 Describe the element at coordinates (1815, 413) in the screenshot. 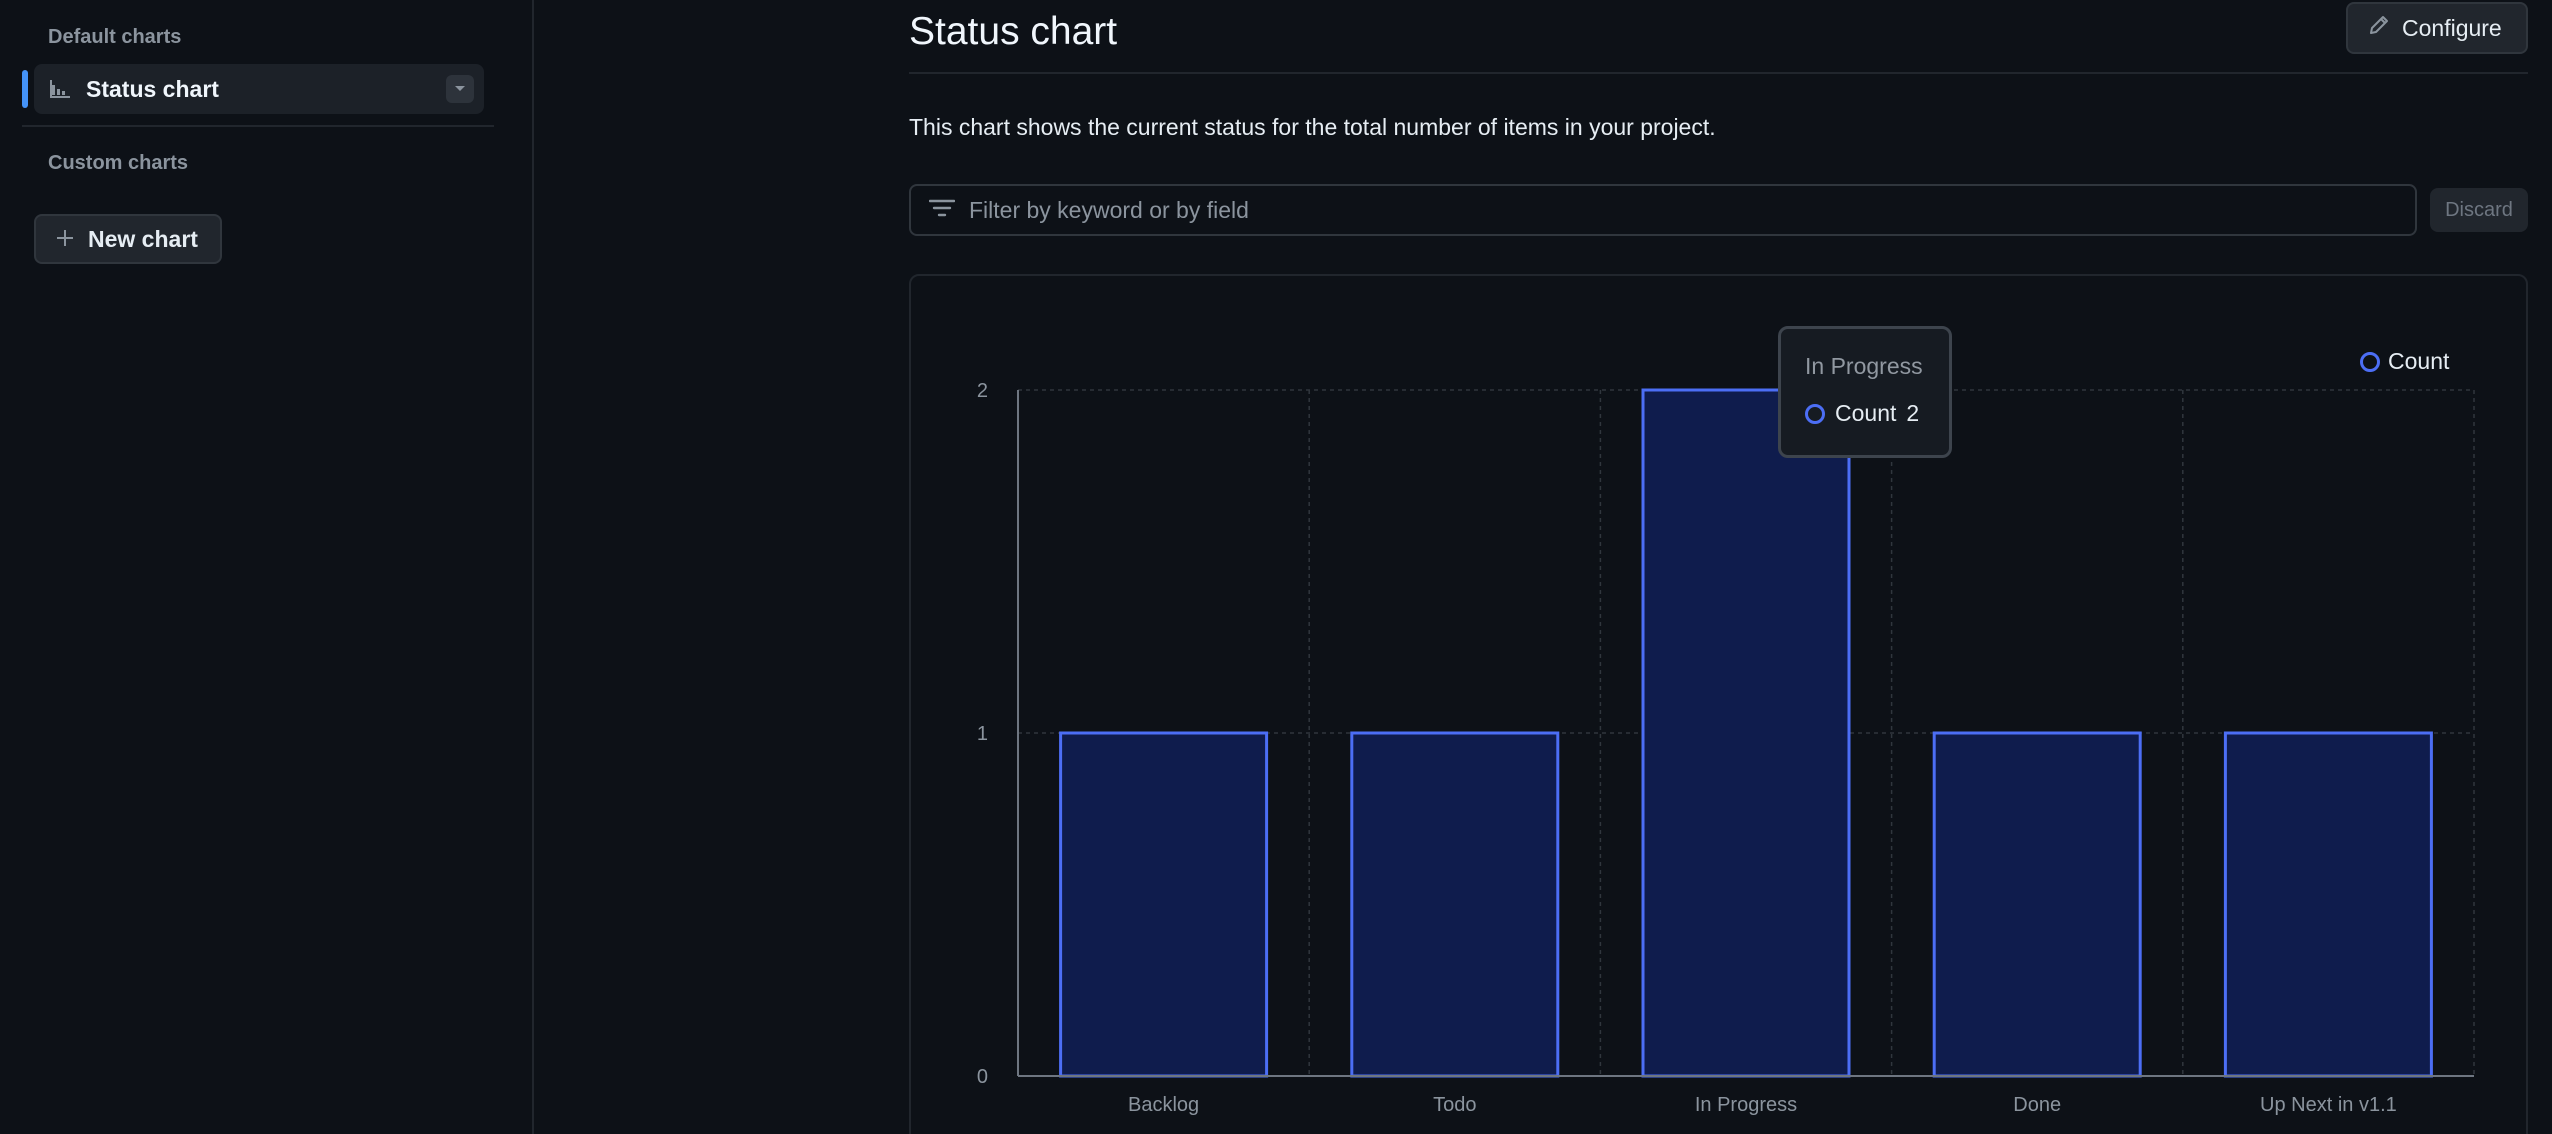

I see `tooltip-marker` at that location.